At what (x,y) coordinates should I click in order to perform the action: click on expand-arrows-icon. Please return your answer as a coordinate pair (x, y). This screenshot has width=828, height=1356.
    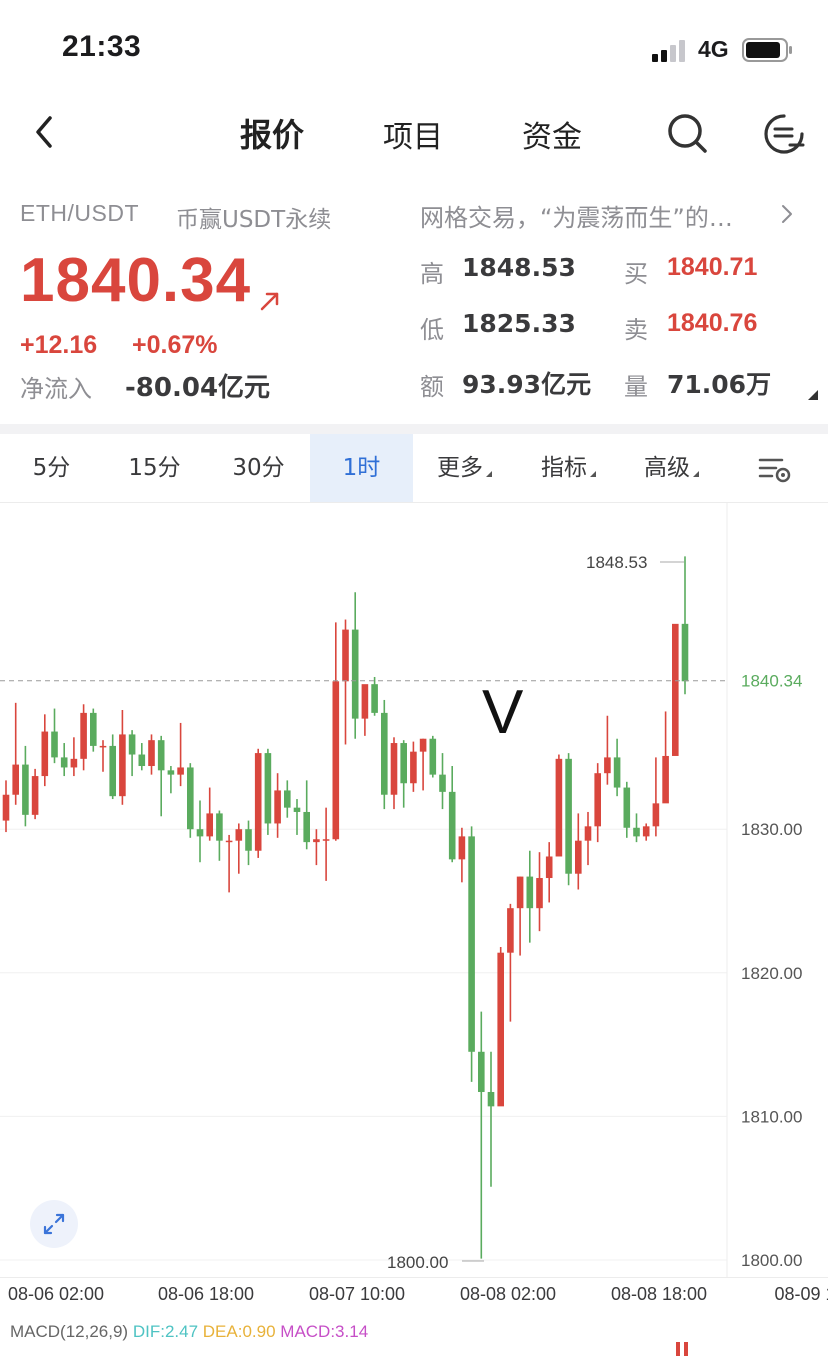
    Looking at the image, I should click on (54, 1224).